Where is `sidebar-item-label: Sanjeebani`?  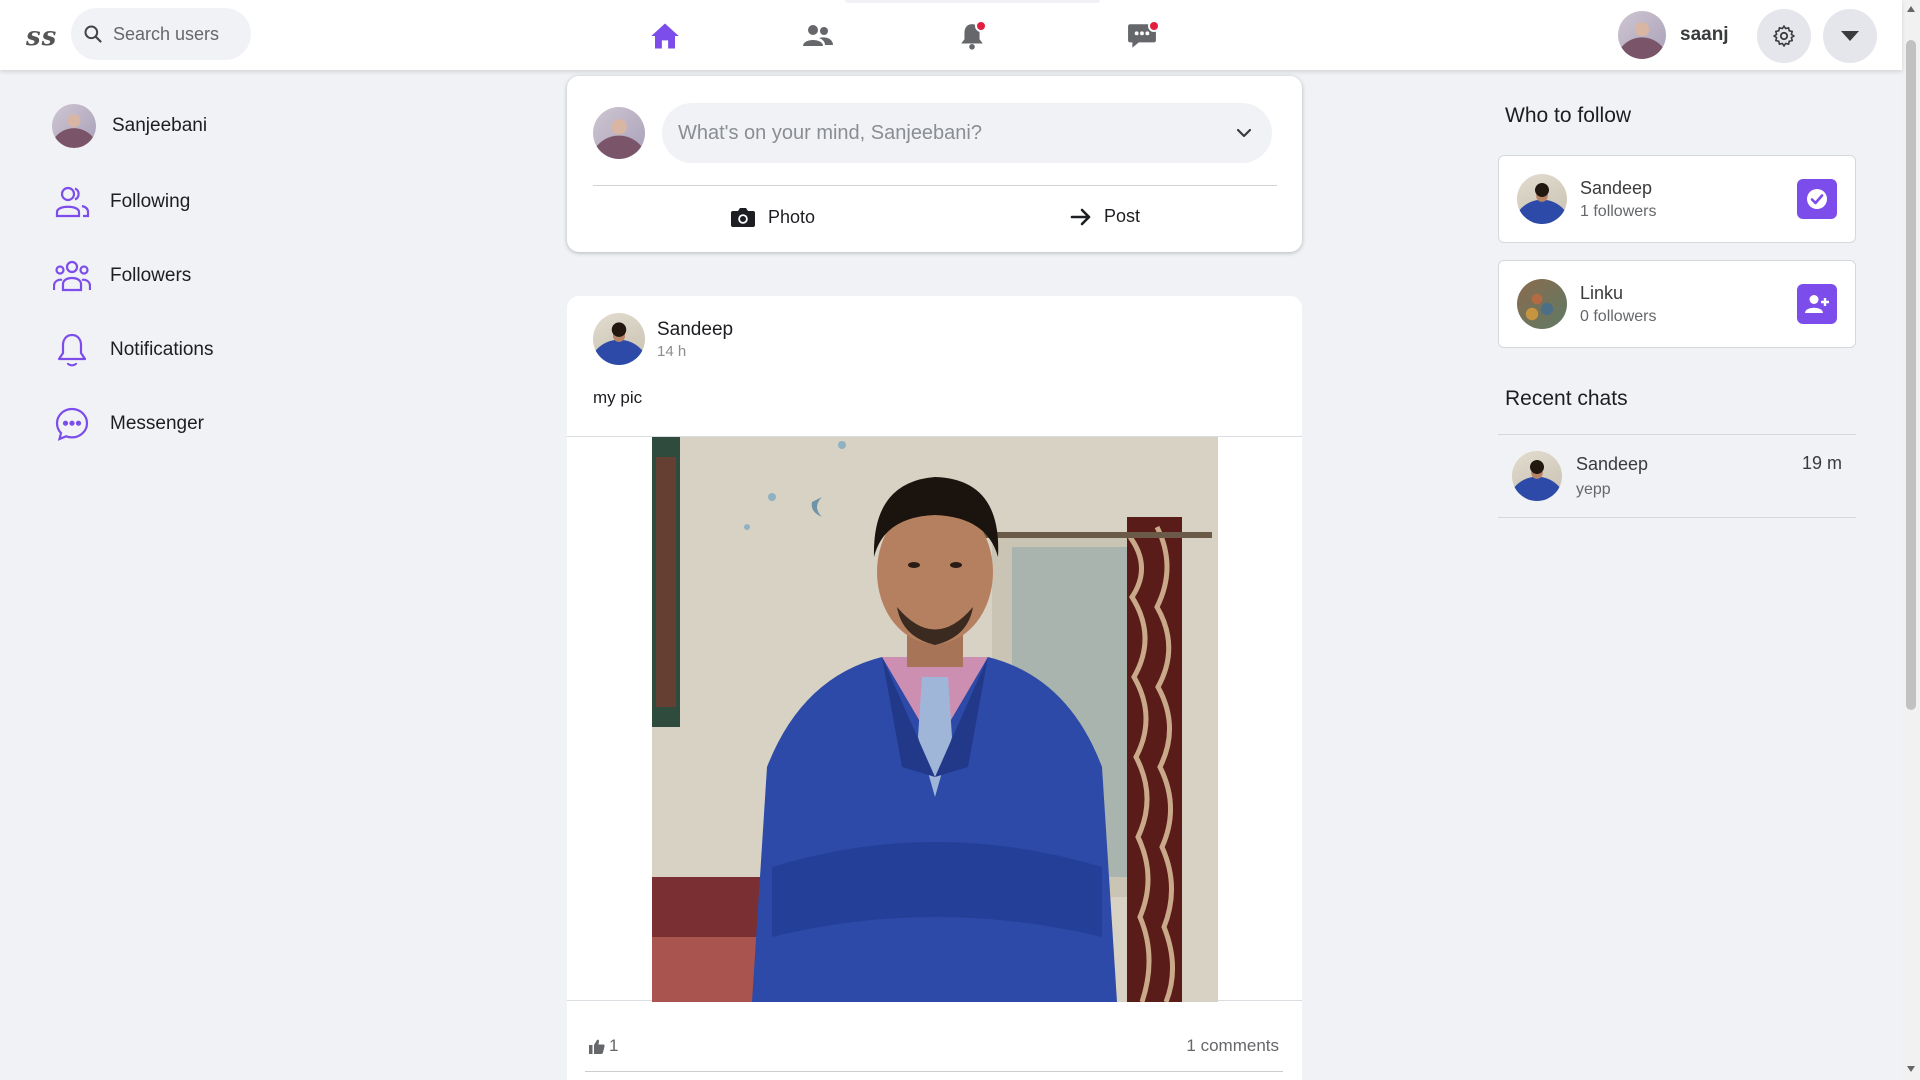
sidebar-item-label: Sanjeebani is located at coordinates (160, 125).